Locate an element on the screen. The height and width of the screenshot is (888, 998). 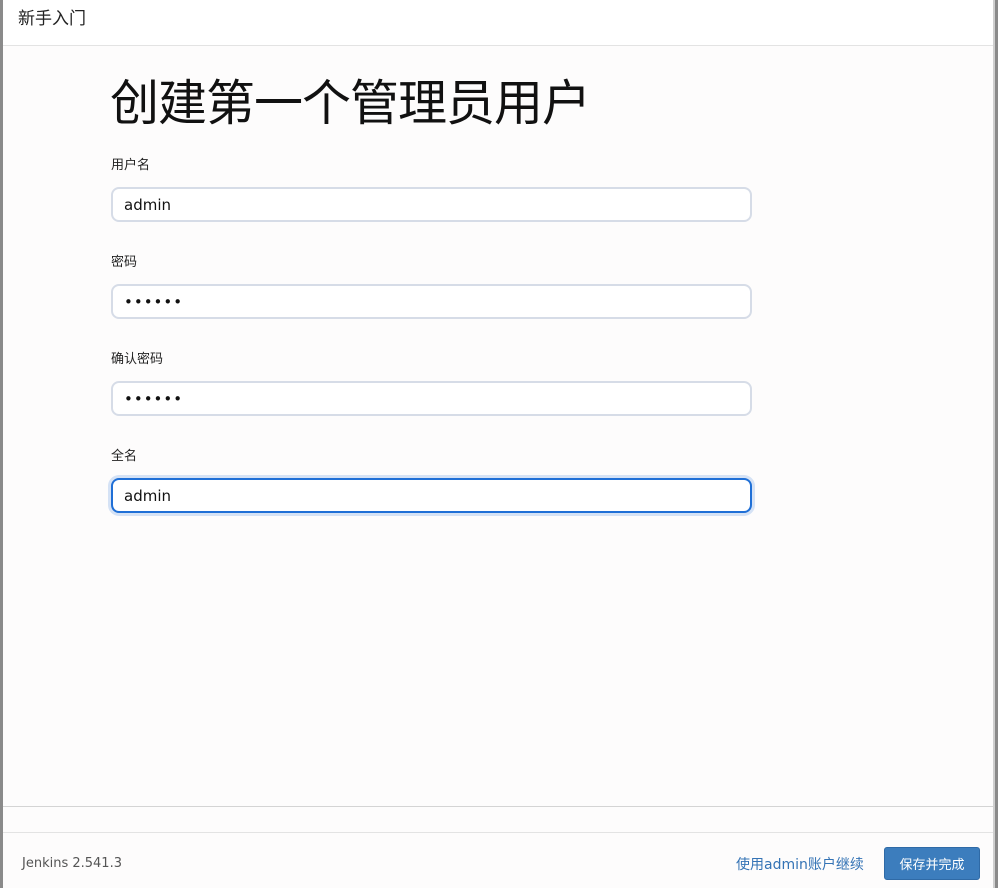
page-title: 创建第一个管理员用户 is located at coordinates (350, 103).